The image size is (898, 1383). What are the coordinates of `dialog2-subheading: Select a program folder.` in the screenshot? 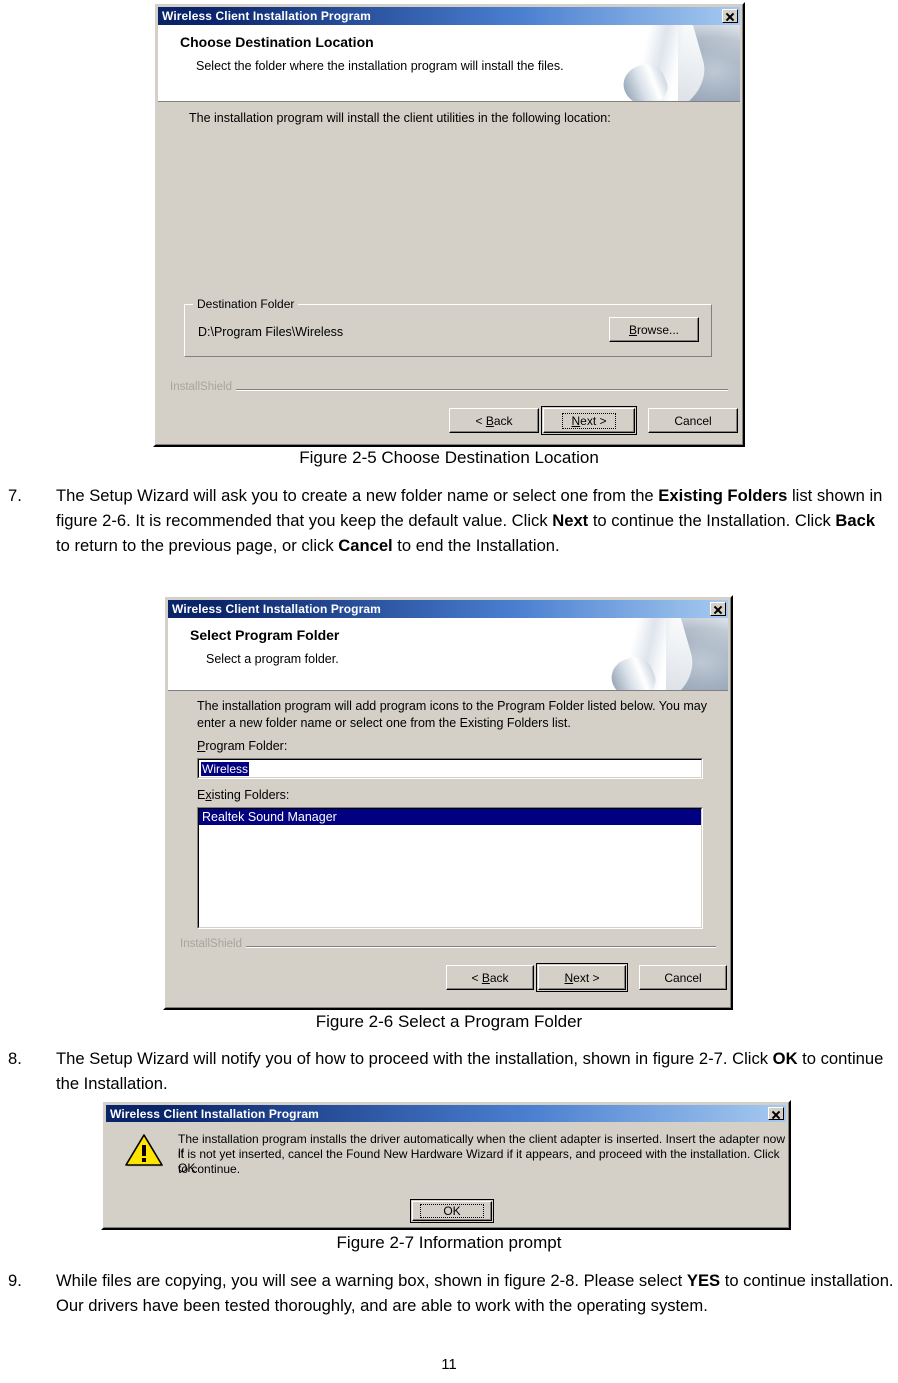 It's located at (272, 659).